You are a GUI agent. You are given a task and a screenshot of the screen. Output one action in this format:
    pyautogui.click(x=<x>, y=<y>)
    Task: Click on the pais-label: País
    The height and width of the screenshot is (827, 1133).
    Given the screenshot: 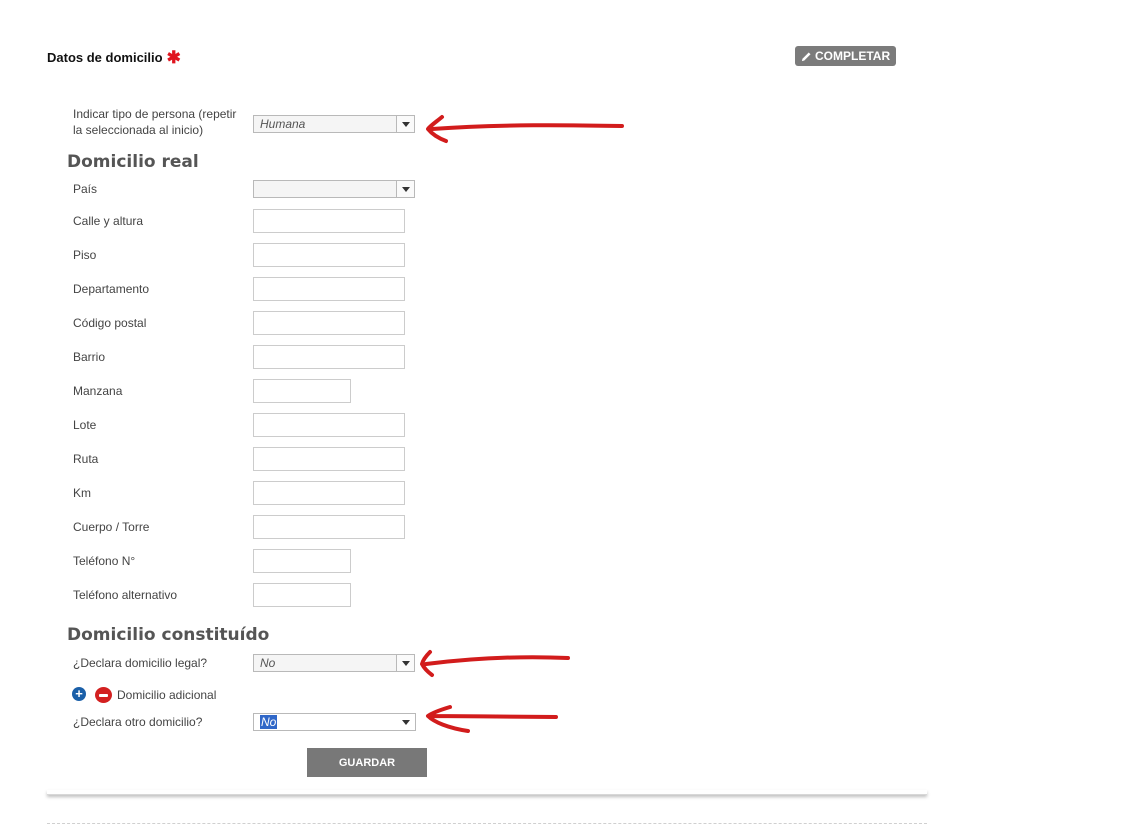 What is the action you would take?
    pyautogui.click(x=85, y=189)
    